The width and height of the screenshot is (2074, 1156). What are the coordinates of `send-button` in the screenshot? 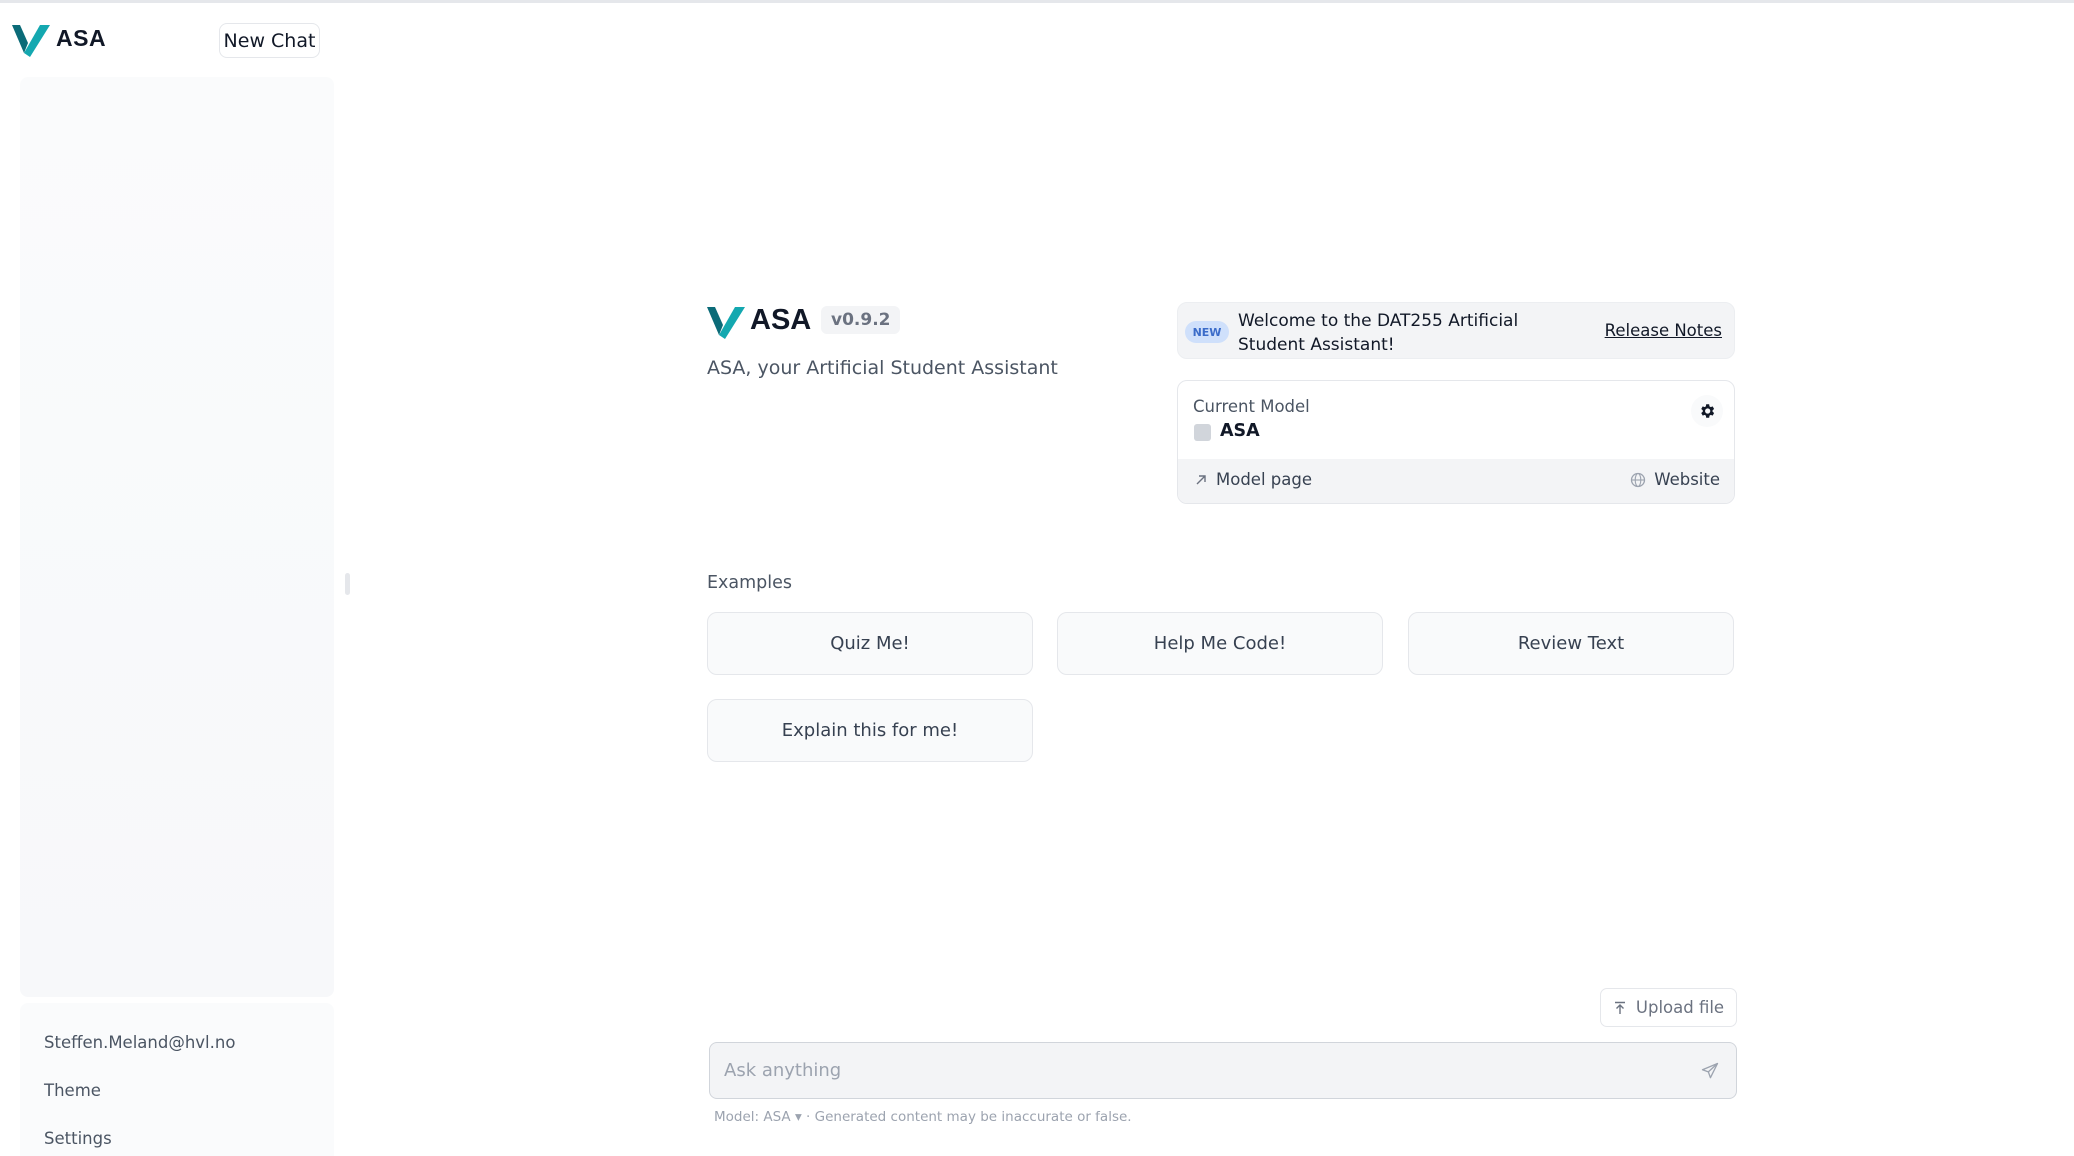 It's located at (1710, 1071).